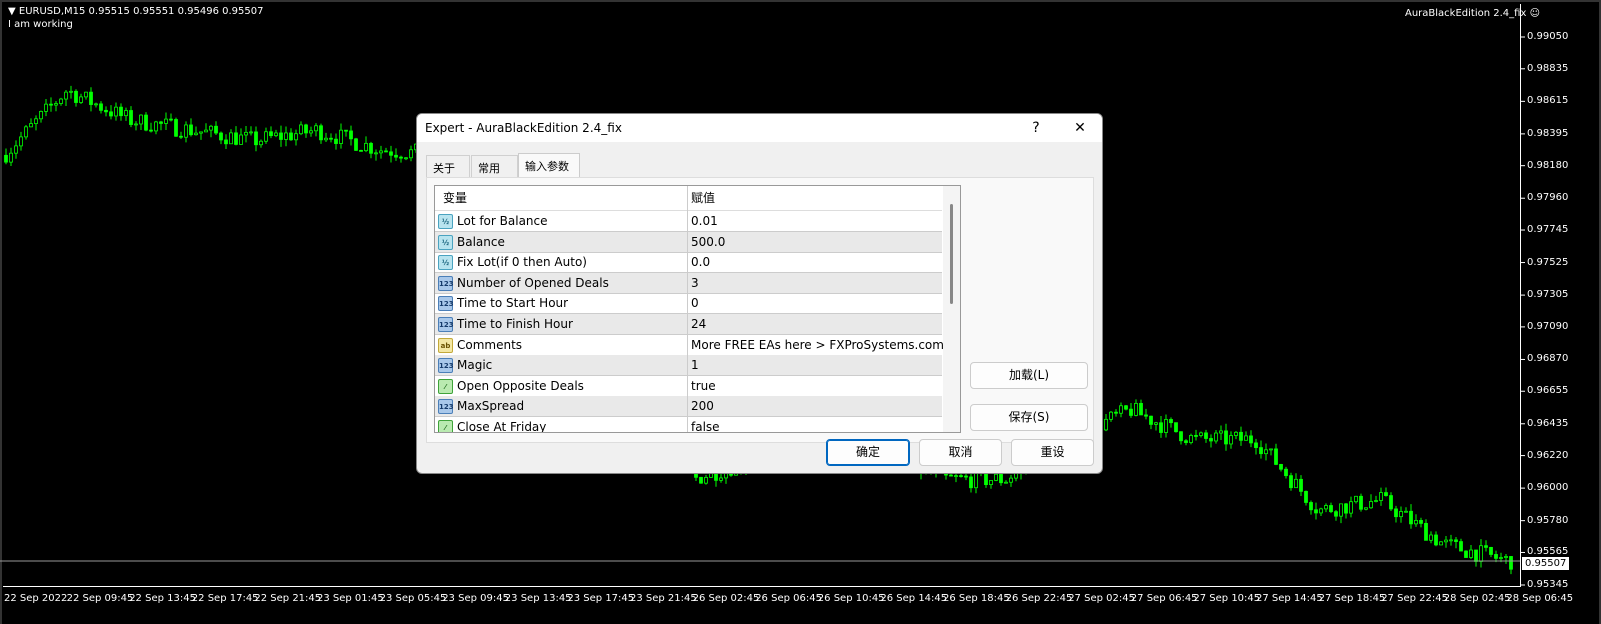  What do you see at coordinates (788, 598) in the screenshot?
I see `x-tick-label: 26 Sep 06:45` at bounding box center [788, 598].